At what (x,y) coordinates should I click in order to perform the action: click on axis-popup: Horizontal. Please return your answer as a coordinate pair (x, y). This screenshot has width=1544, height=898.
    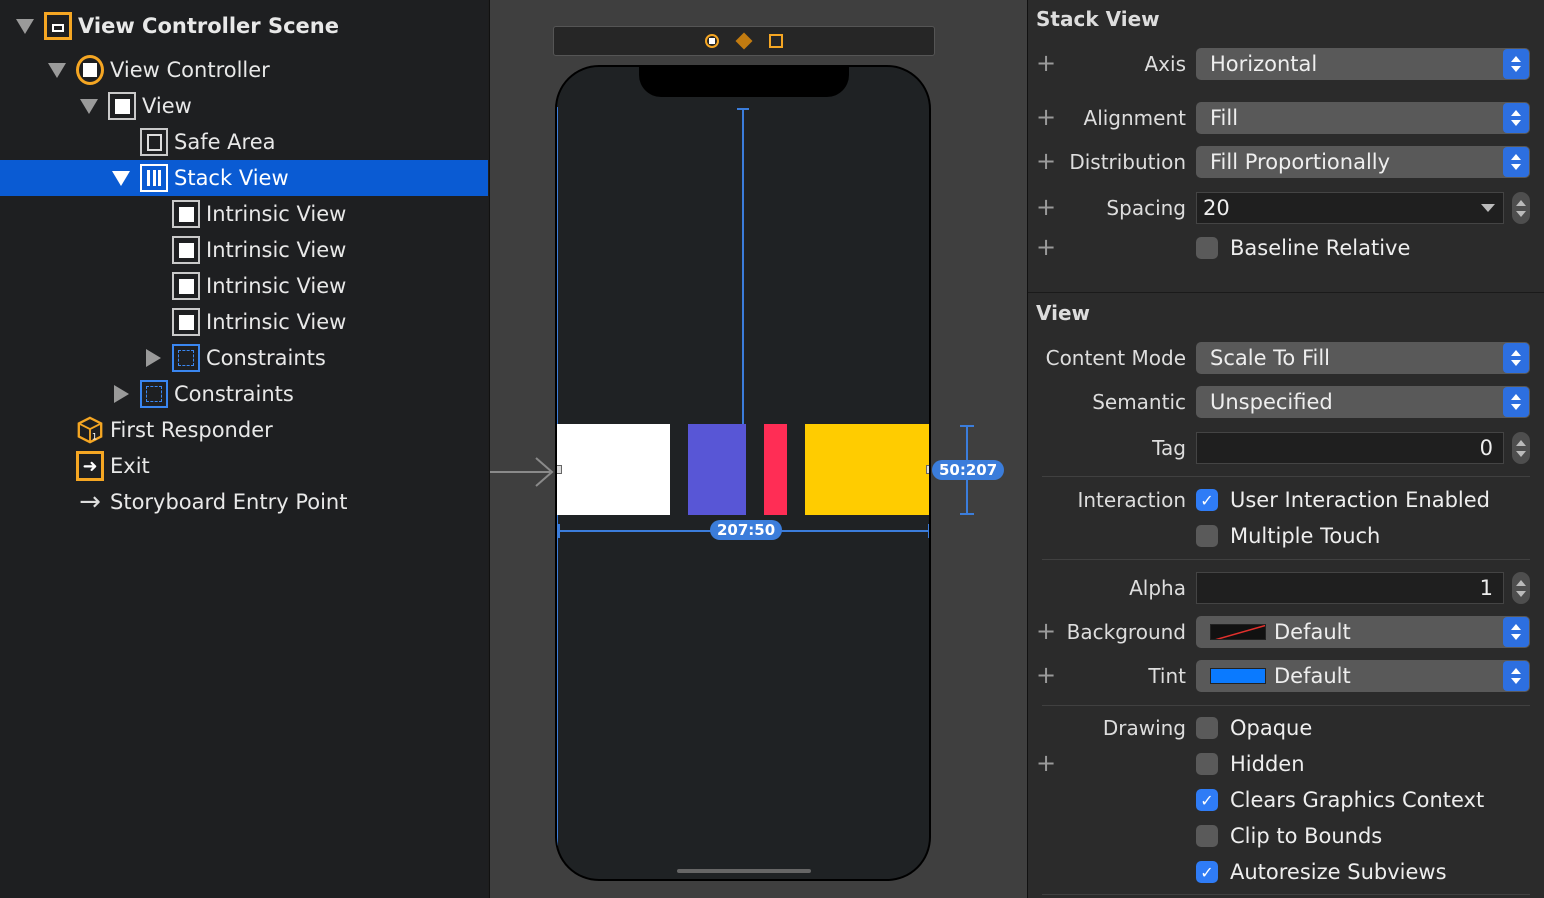
    Looking at the image, I should click on (1363, 64).